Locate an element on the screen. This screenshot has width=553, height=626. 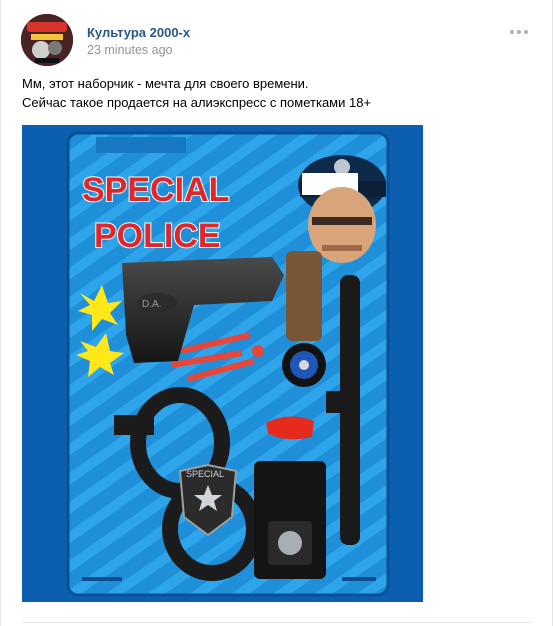
group-avatar is located at coordinates (47, 40).